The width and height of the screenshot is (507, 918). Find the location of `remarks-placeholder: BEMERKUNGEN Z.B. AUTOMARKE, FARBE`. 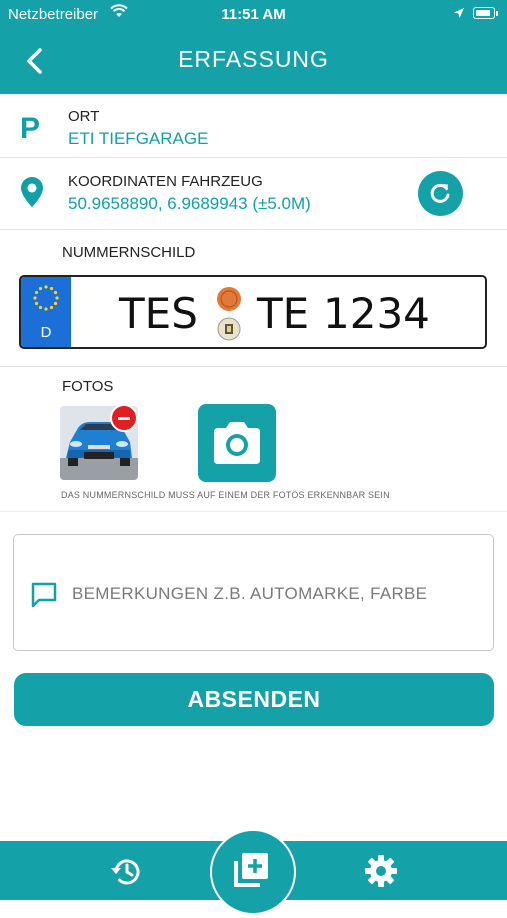

remarks-placeholder: BEMERKUNGEN Z.B. AUTOMARKE, FARBE is located at coordinates (250, 593).